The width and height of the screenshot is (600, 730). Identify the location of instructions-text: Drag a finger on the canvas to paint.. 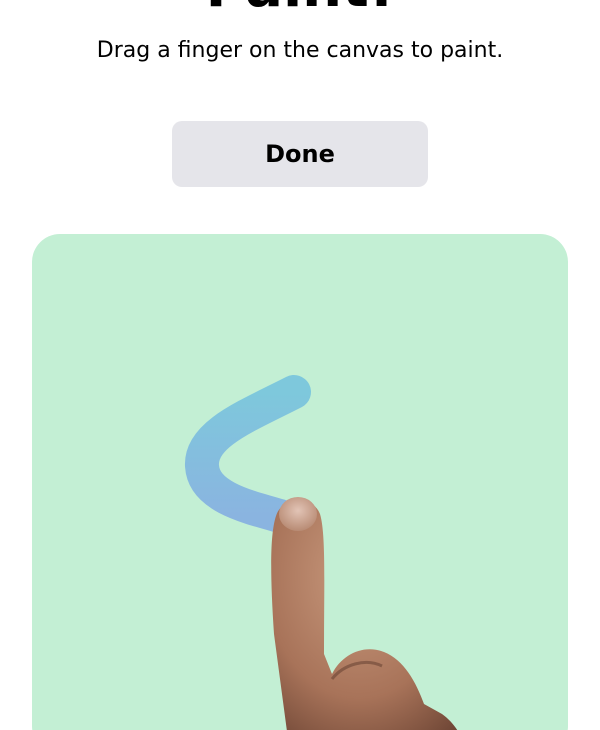
(300, 50).